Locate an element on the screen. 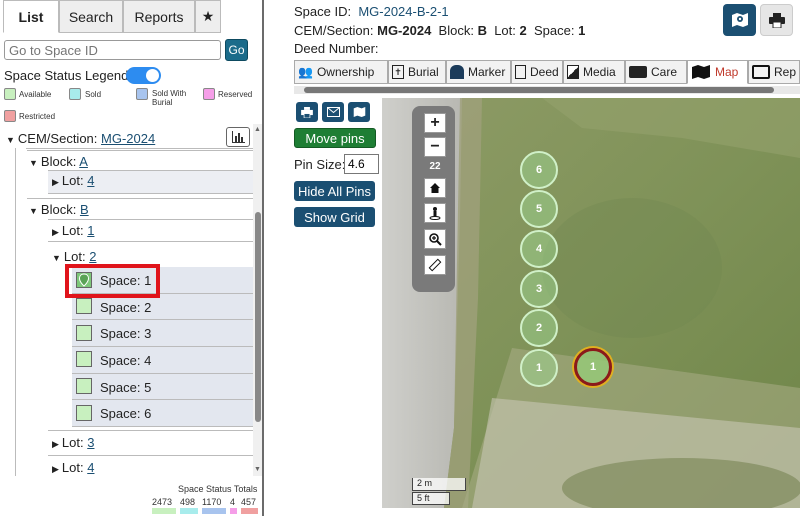  home-icon is located at coordinates (435, 188).